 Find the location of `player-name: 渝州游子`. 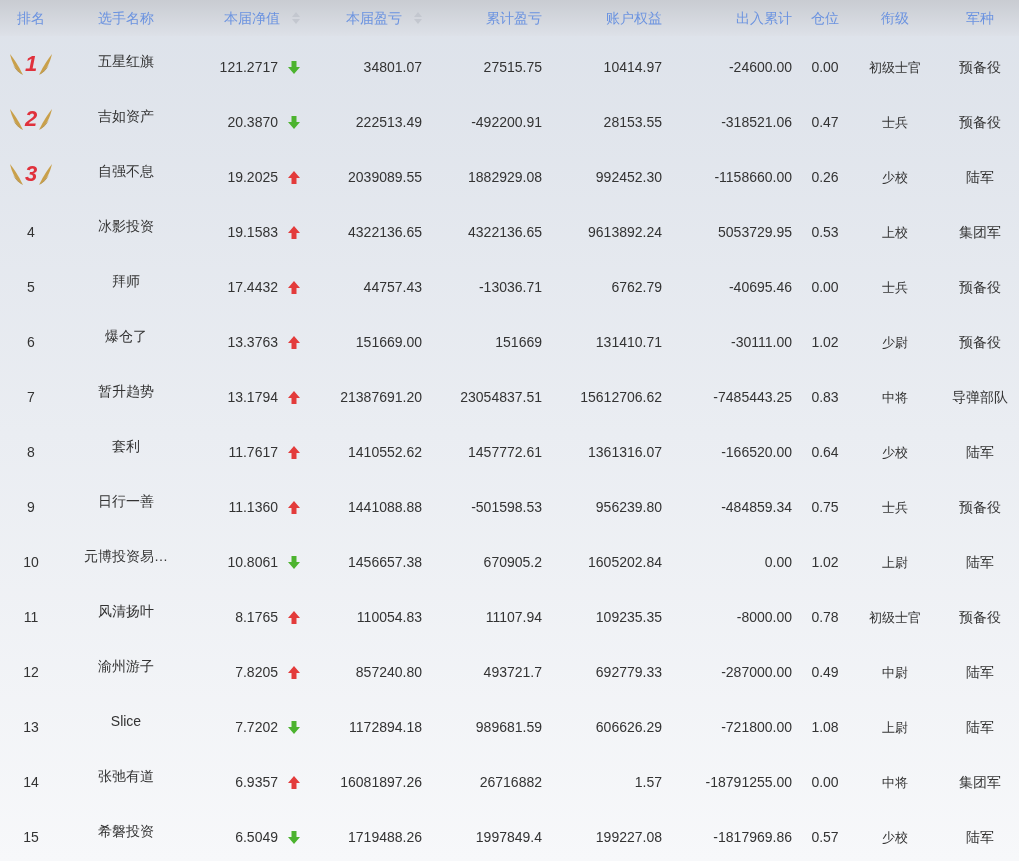

player-name: 渝州游子 is located at coordinates (126, 666).